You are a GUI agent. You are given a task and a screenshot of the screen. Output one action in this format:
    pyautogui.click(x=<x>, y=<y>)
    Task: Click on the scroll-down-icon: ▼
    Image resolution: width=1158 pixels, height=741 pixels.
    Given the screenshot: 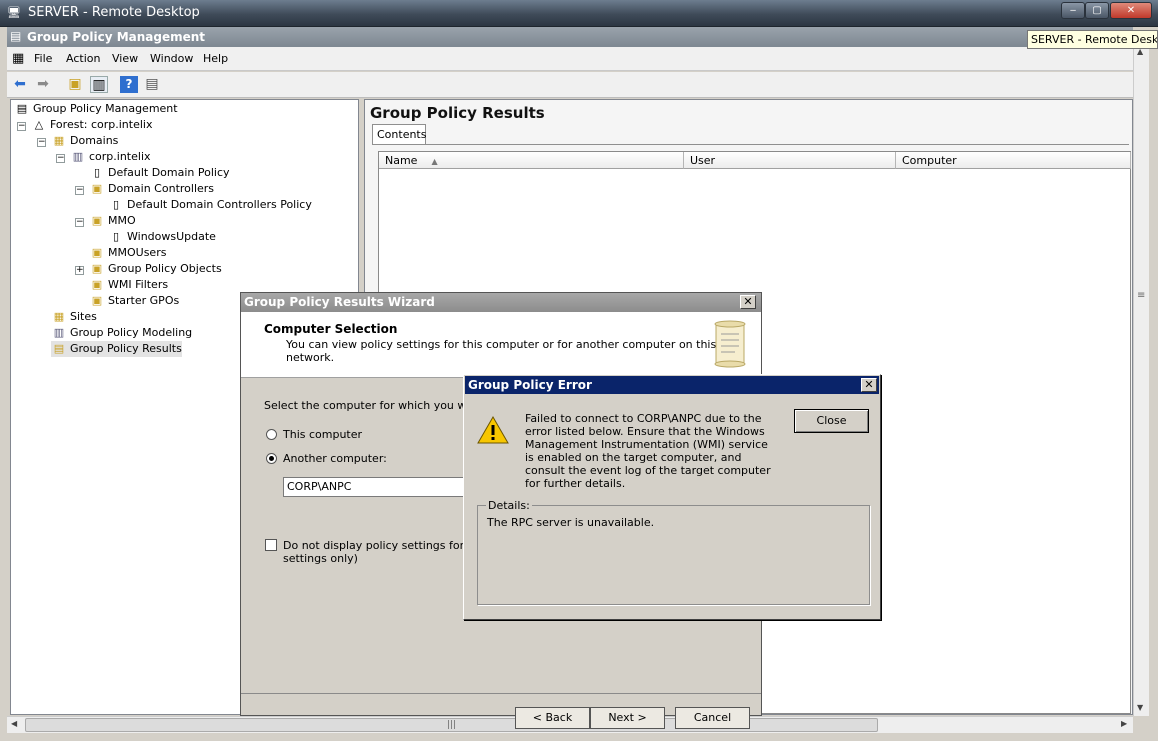 What is the action you would take?
    pyautogui.click(x=1140, y=707)
    